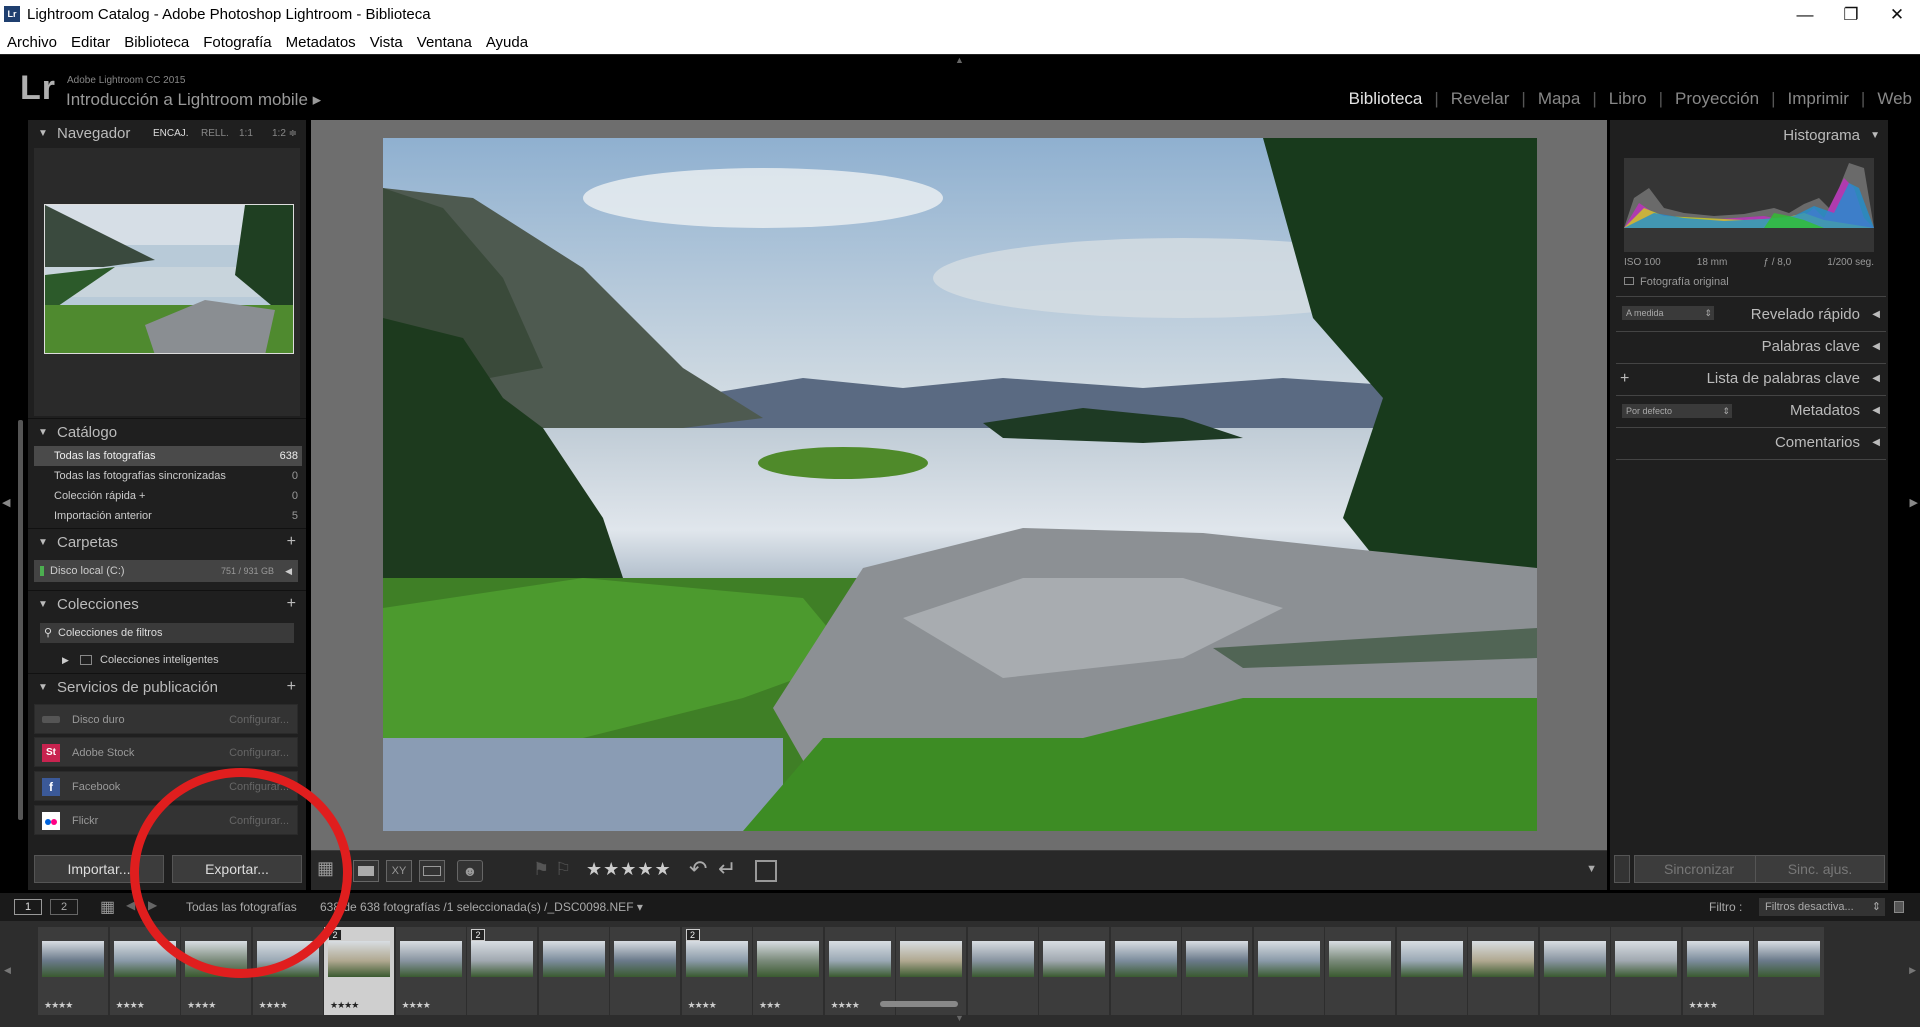 The height and width of the screenshot is (1027, 1920). What do you see at coordinates (167, 604) in the screenshot?
I see `collections-header: ▼ Colecciones +` at bounding box center [167, 604].